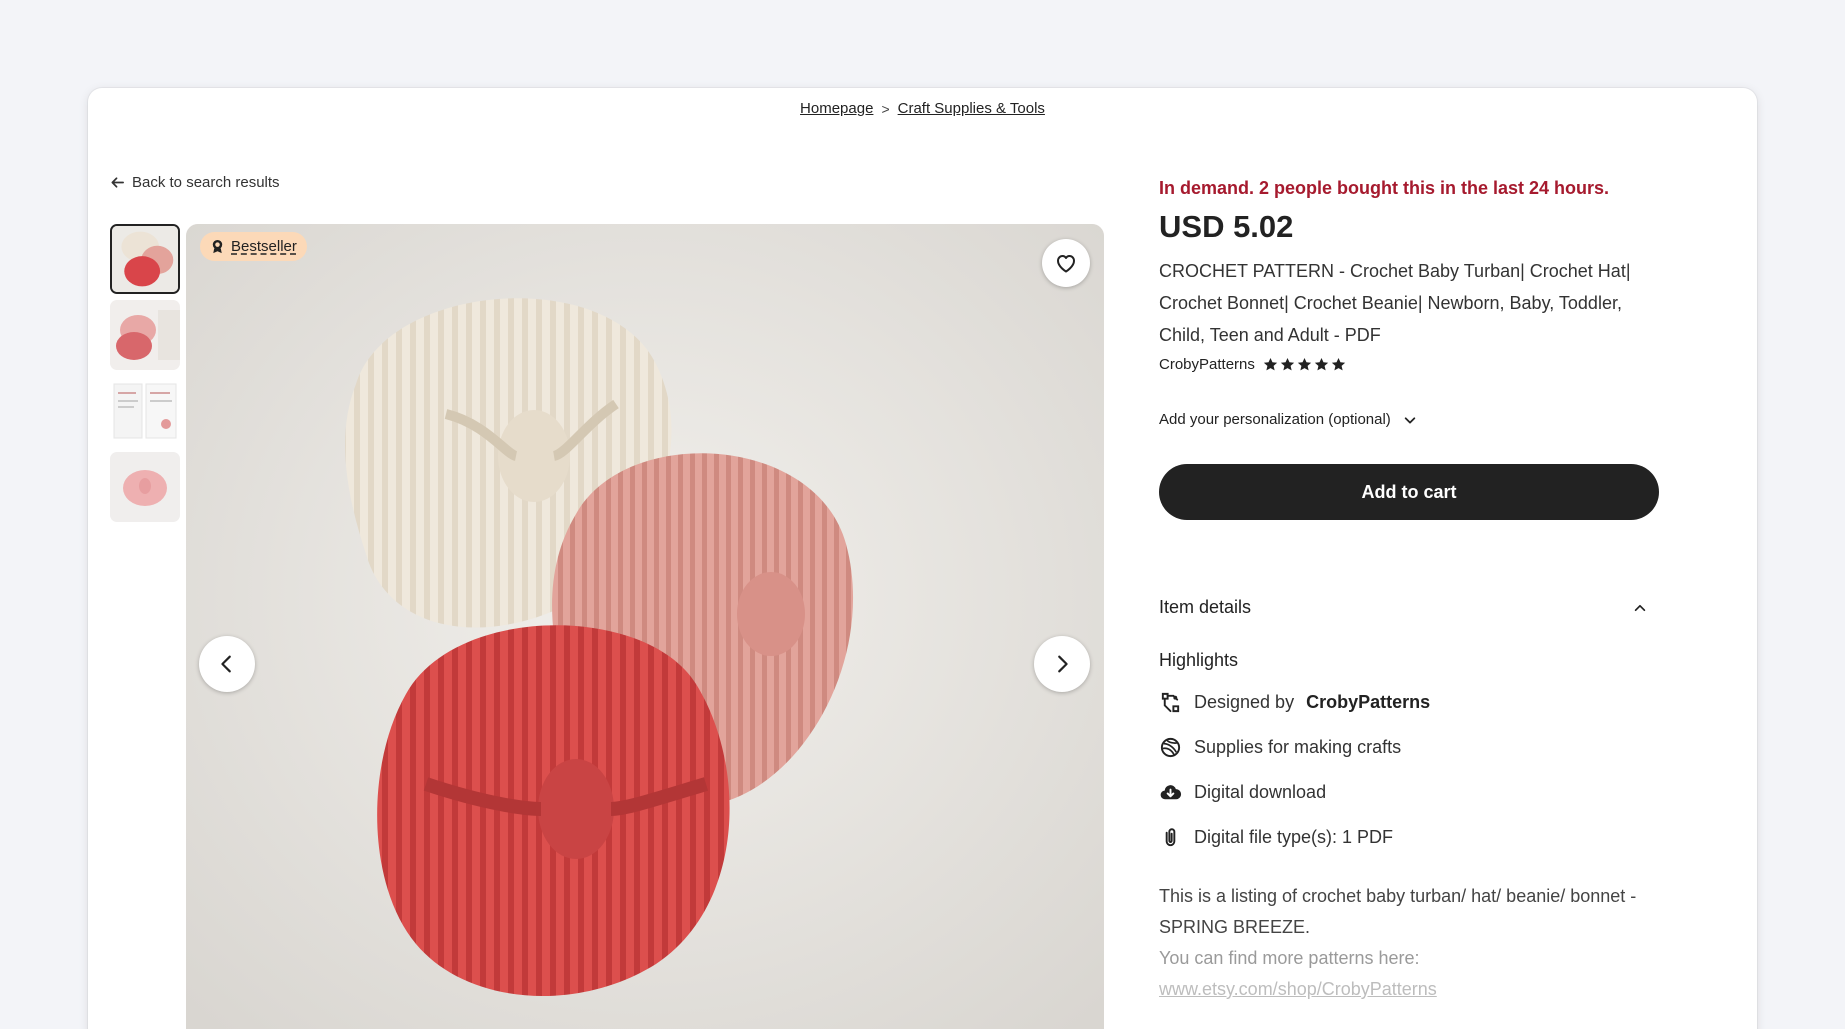 This screenshot has width=1845, height=1029. Describe the element at coordinates (206, 182) in the screenshot. I see `back-link-label: Back to search results` at that location.